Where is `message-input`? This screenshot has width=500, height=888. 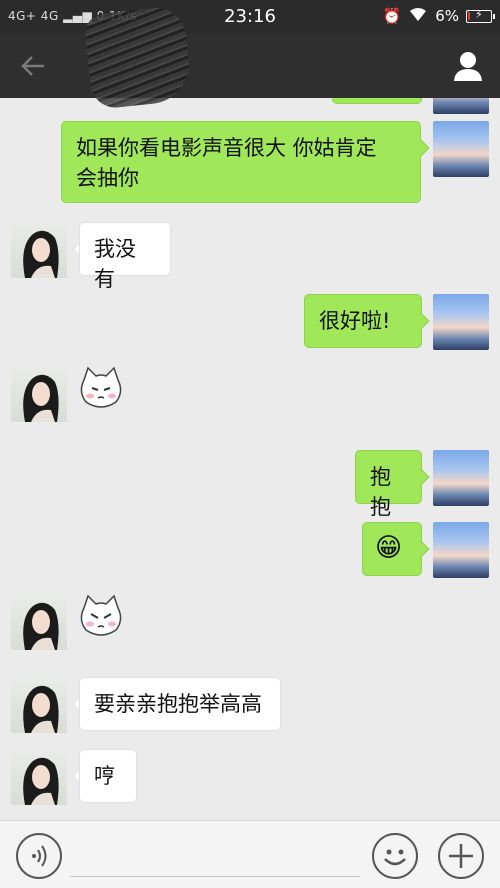 message-input is located at coordinates (215, 876).